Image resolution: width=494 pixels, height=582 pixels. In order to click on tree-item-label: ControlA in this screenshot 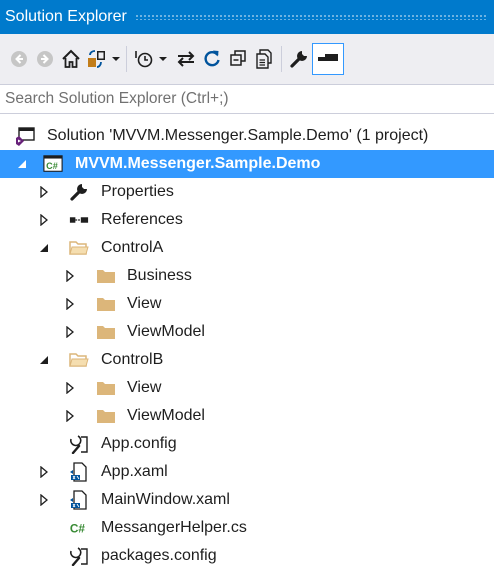, I will do `click(132, 247)`.